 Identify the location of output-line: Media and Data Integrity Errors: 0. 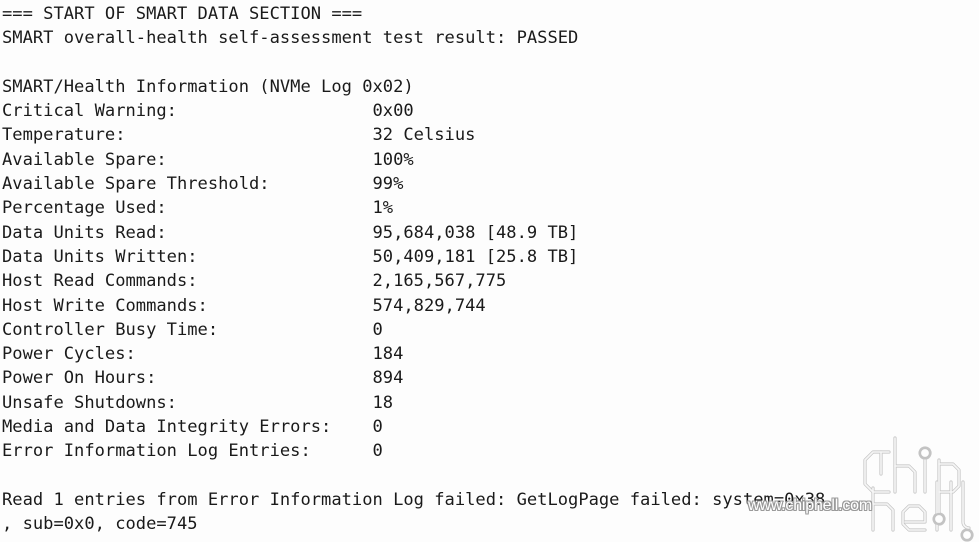
(192, 427).